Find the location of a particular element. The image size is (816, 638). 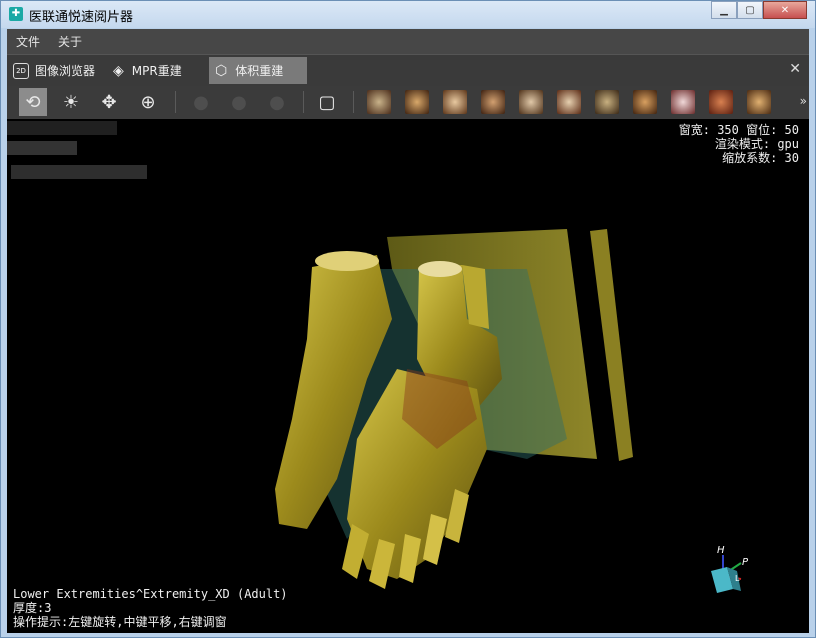

orientation-l-label: L is located at coordinates (737, 578).